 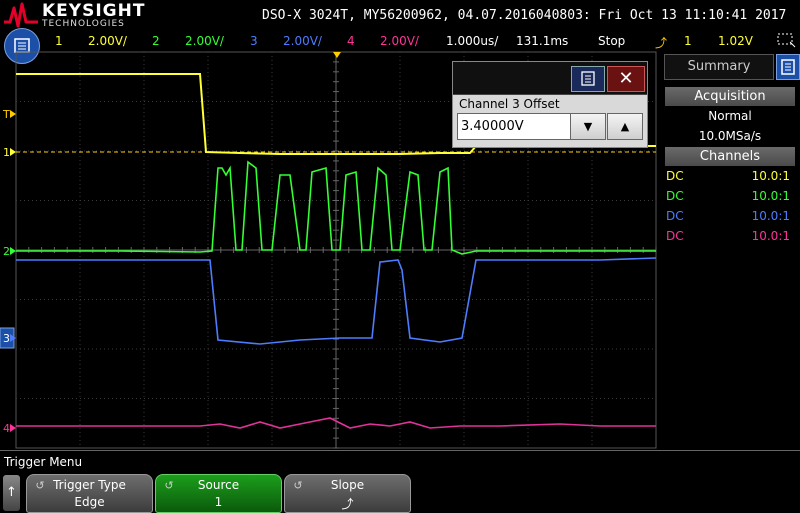 I want to click on marker-4: 4, so click(x=9, y=428).